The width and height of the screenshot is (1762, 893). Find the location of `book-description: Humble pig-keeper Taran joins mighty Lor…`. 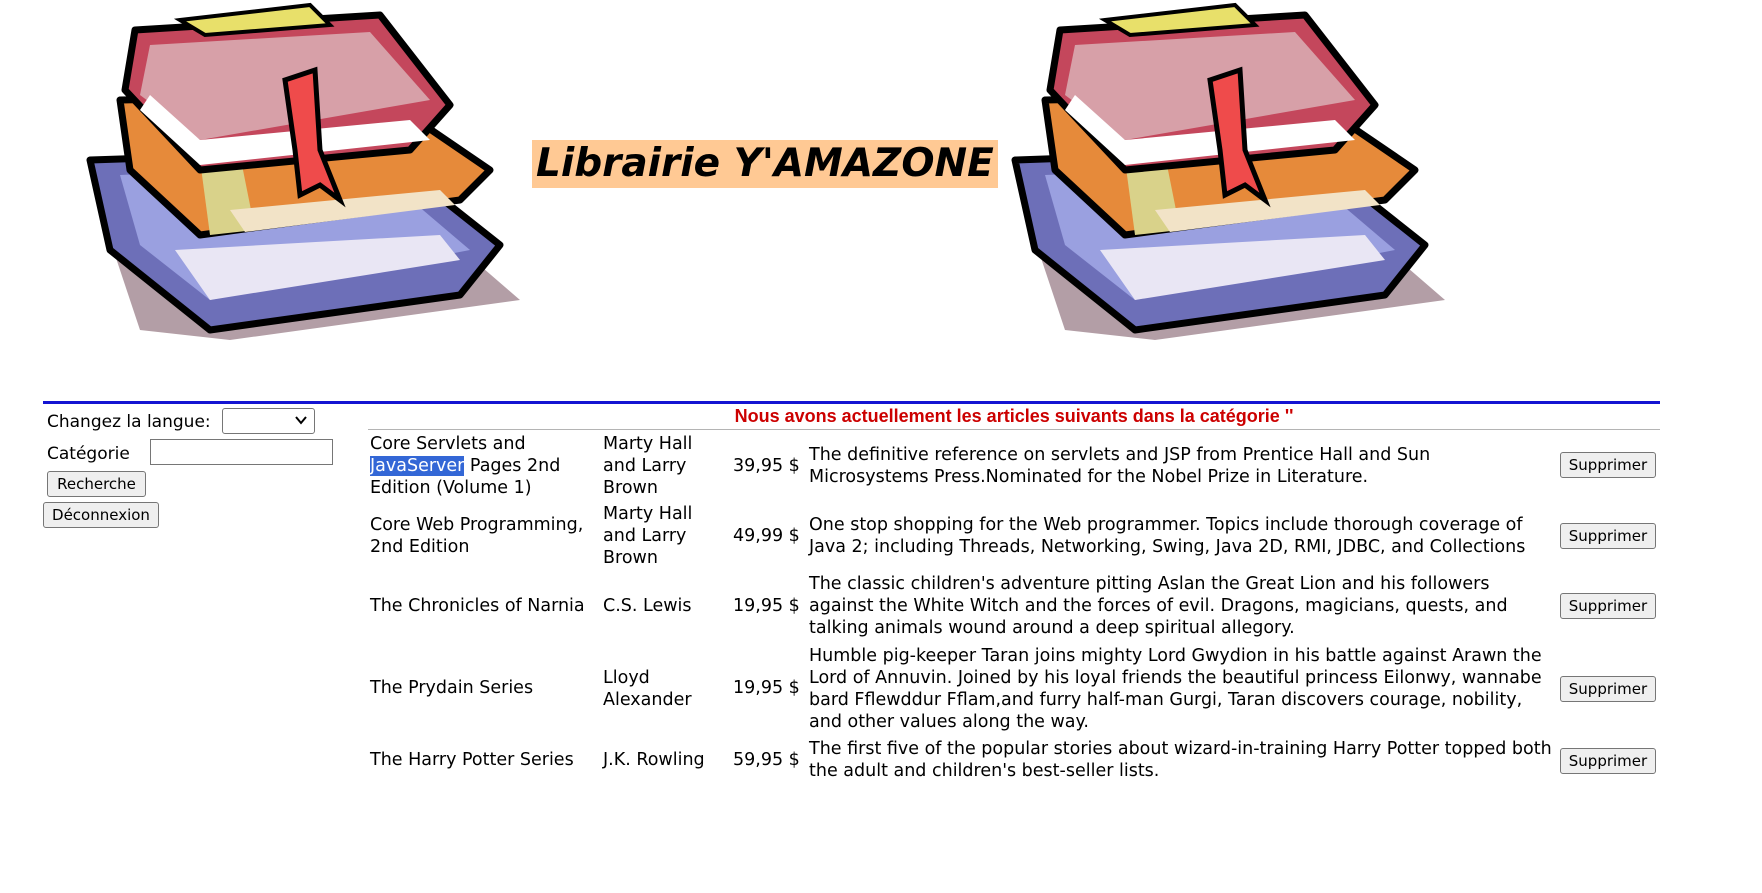

book-description: Humble pig-keeper Taran joins mighty Lor… is located at coordinates (1175, 689).